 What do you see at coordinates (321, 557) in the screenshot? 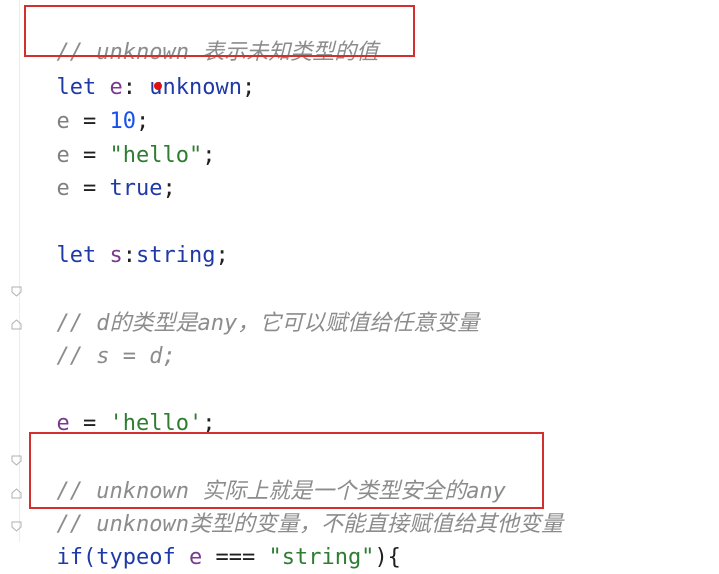
I see `string-token: "string"` at bounding box center [321, 557].